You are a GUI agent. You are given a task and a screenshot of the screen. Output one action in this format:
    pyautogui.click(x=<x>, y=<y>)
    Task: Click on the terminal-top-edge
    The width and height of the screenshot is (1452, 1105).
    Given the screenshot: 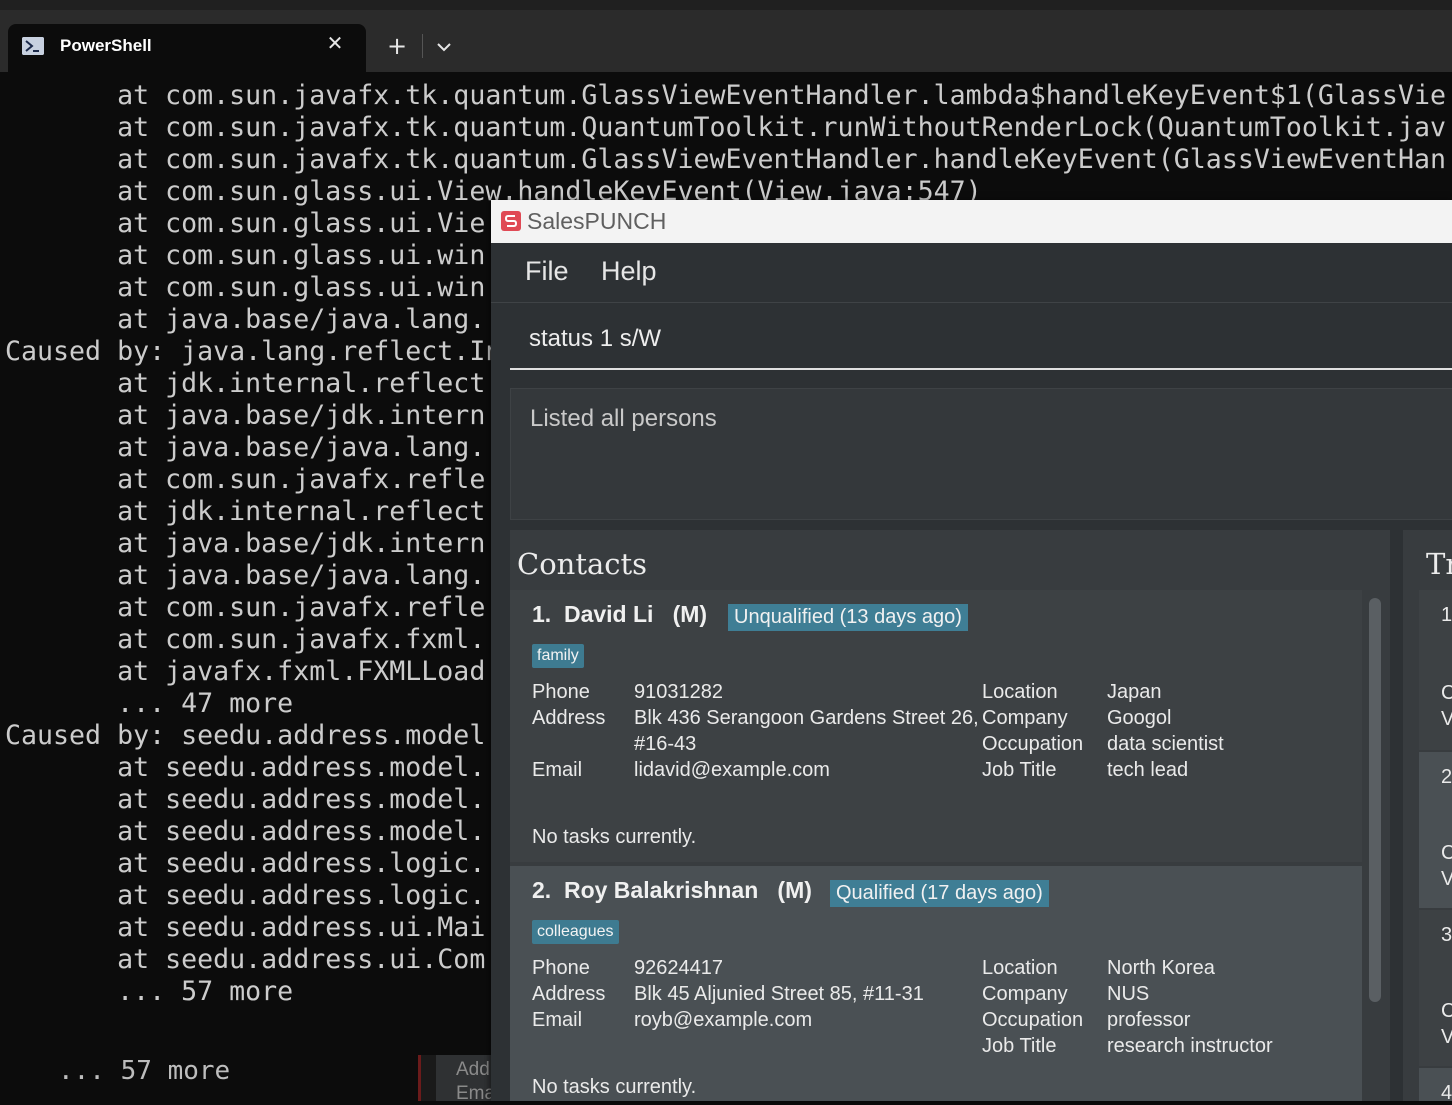 What is the action you would take?
    pyautogui.click(x=726, y=5)
    